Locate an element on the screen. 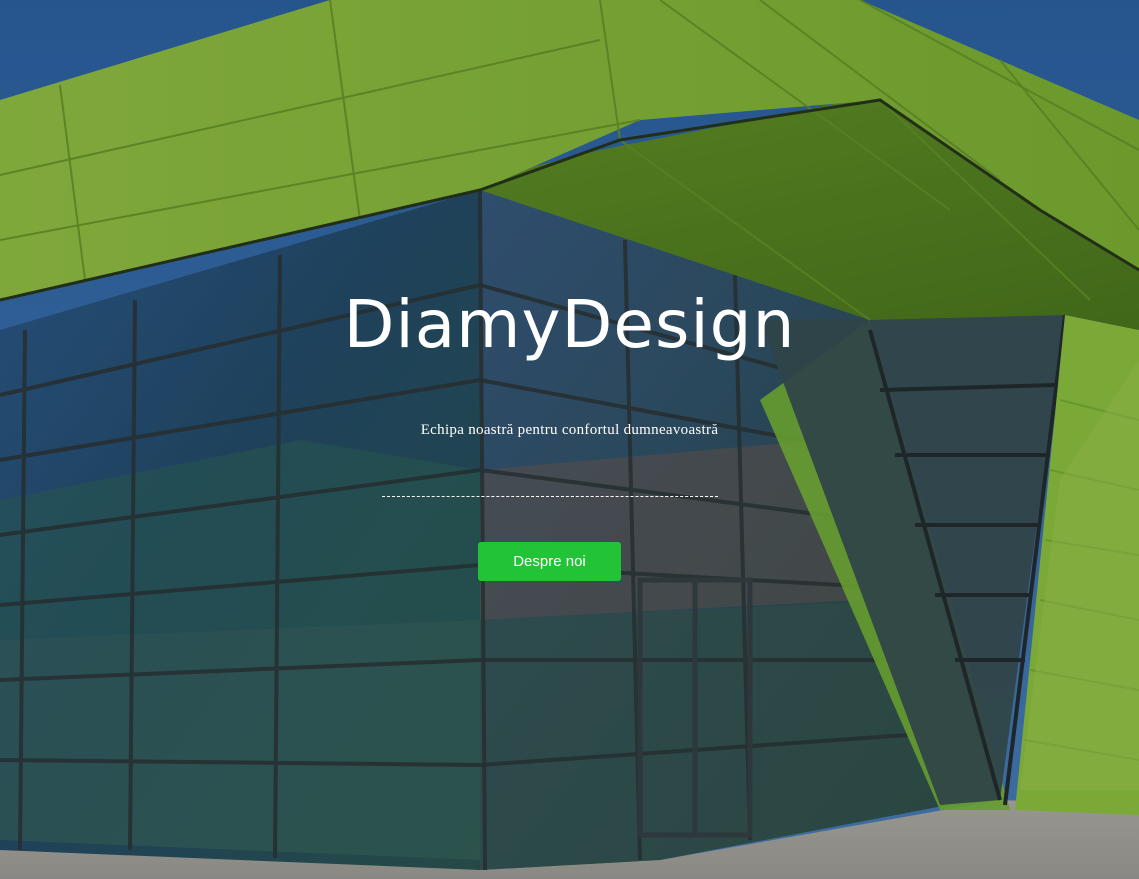 The width and height of the screenshot is (1139, 879). hero-divider is located at coordinates (550, 496).